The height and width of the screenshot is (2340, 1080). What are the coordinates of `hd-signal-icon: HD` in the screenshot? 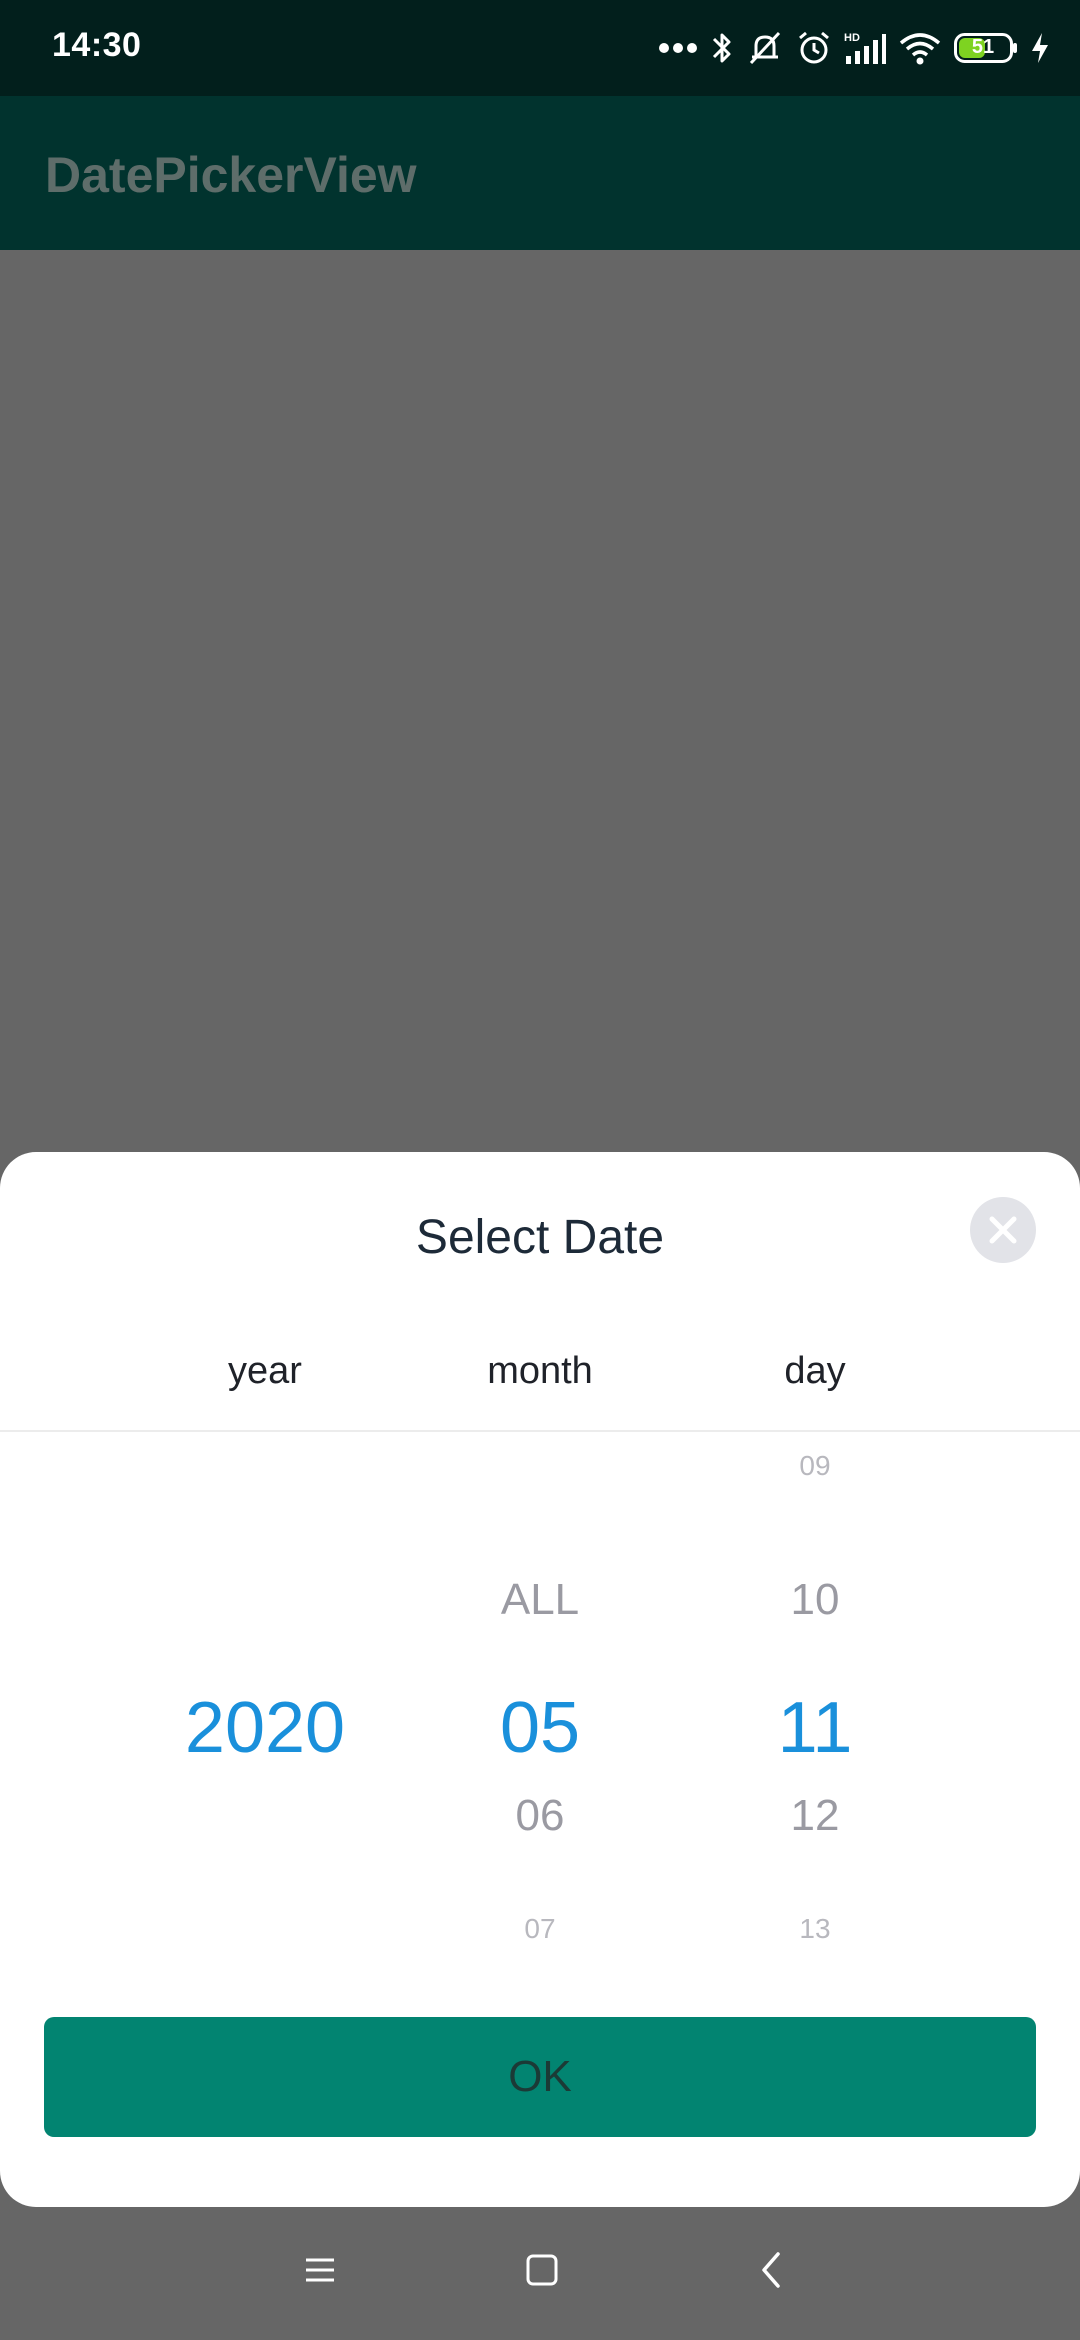 It's located at (865, 48).